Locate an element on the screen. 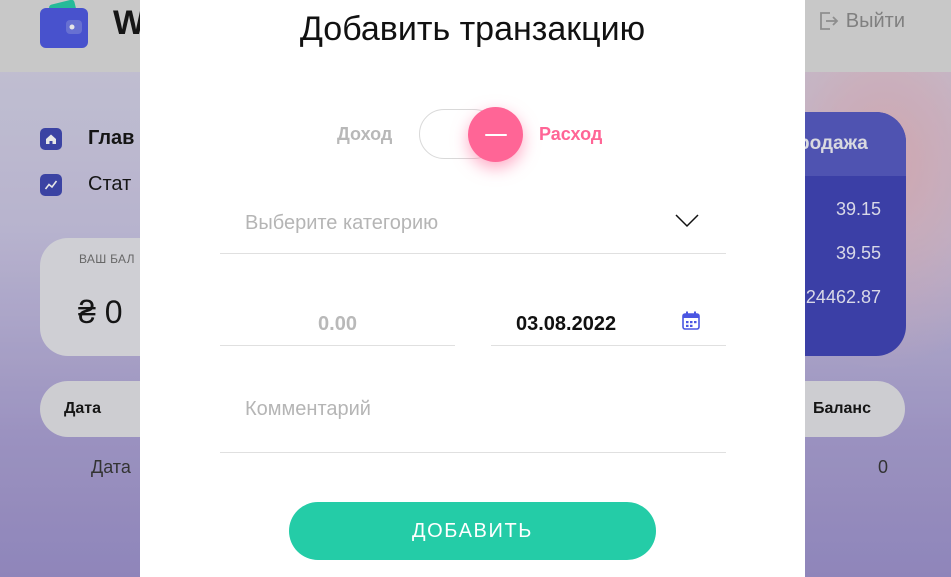 This screenshot has width=951, height=577. modal-title: Добавить транзакцию is located at coordinates (472, 29).